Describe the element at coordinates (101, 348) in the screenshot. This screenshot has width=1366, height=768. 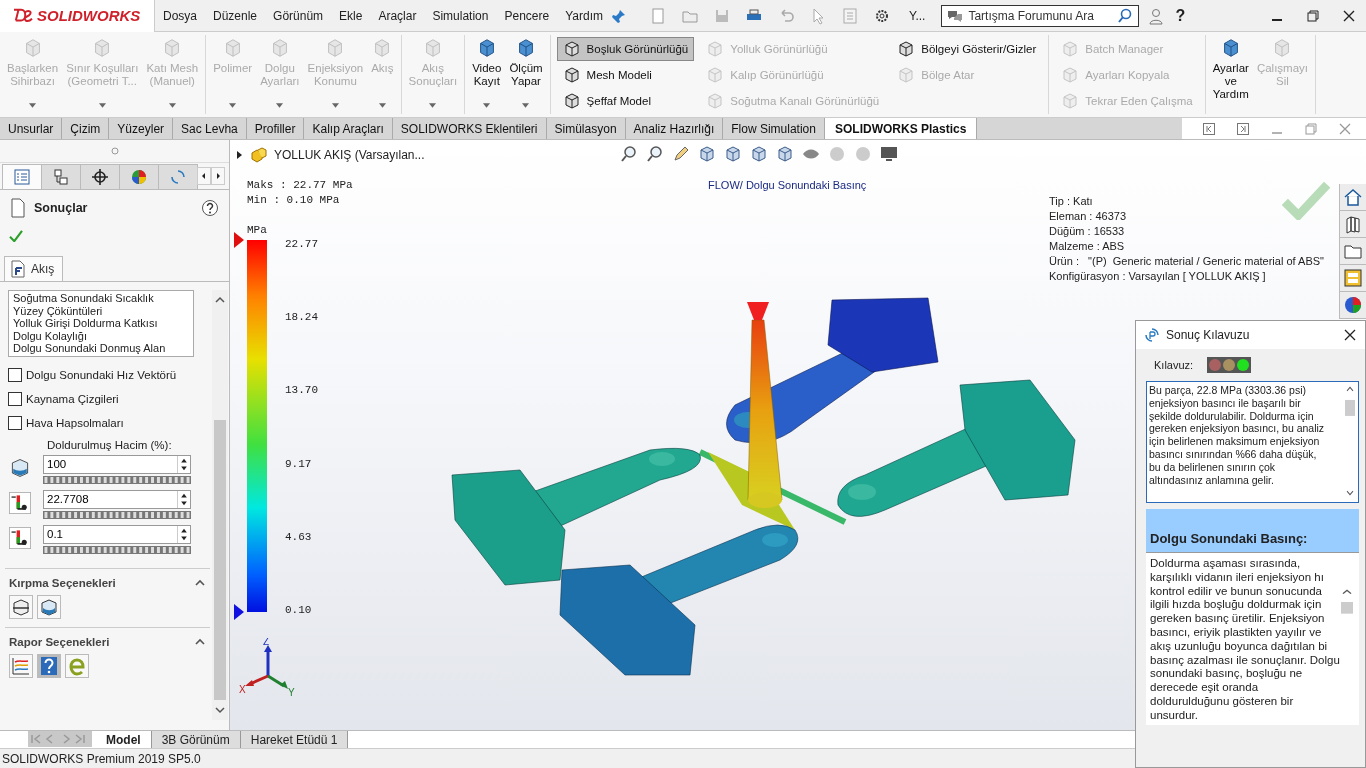
I see `list-item: Dolgu Sonundaki Donmuş Alan` at that location.